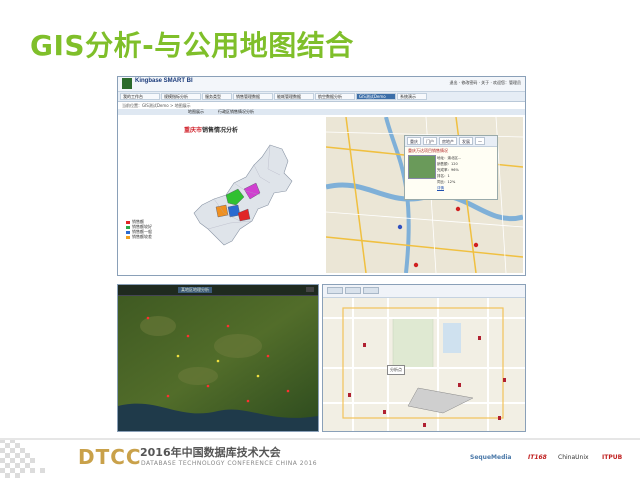 This screenshot has height=480, width=640. What do you see at coordinates (222, 211) in the screenshot?
I see `district-highlight-orange` at bounding box center [222, 211].